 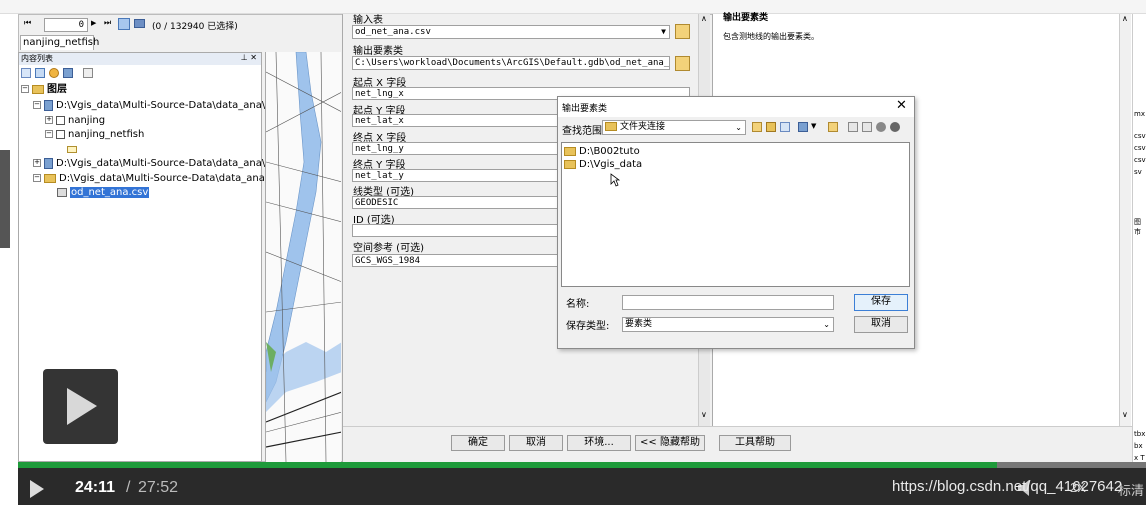 What do you see at coordinates (140, 59) in the screenshot?
I see `toc-title-bar: 内容列表 ⊥ ✕` at bounding box center [140, 59].